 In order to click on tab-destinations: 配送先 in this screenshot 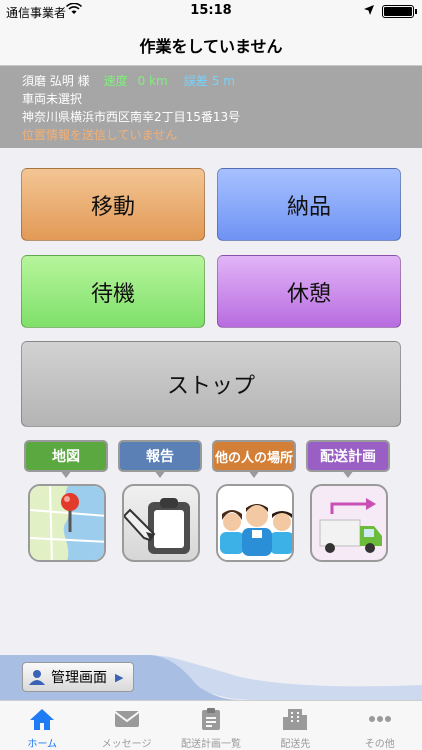, I will do `click(295, 725)`.